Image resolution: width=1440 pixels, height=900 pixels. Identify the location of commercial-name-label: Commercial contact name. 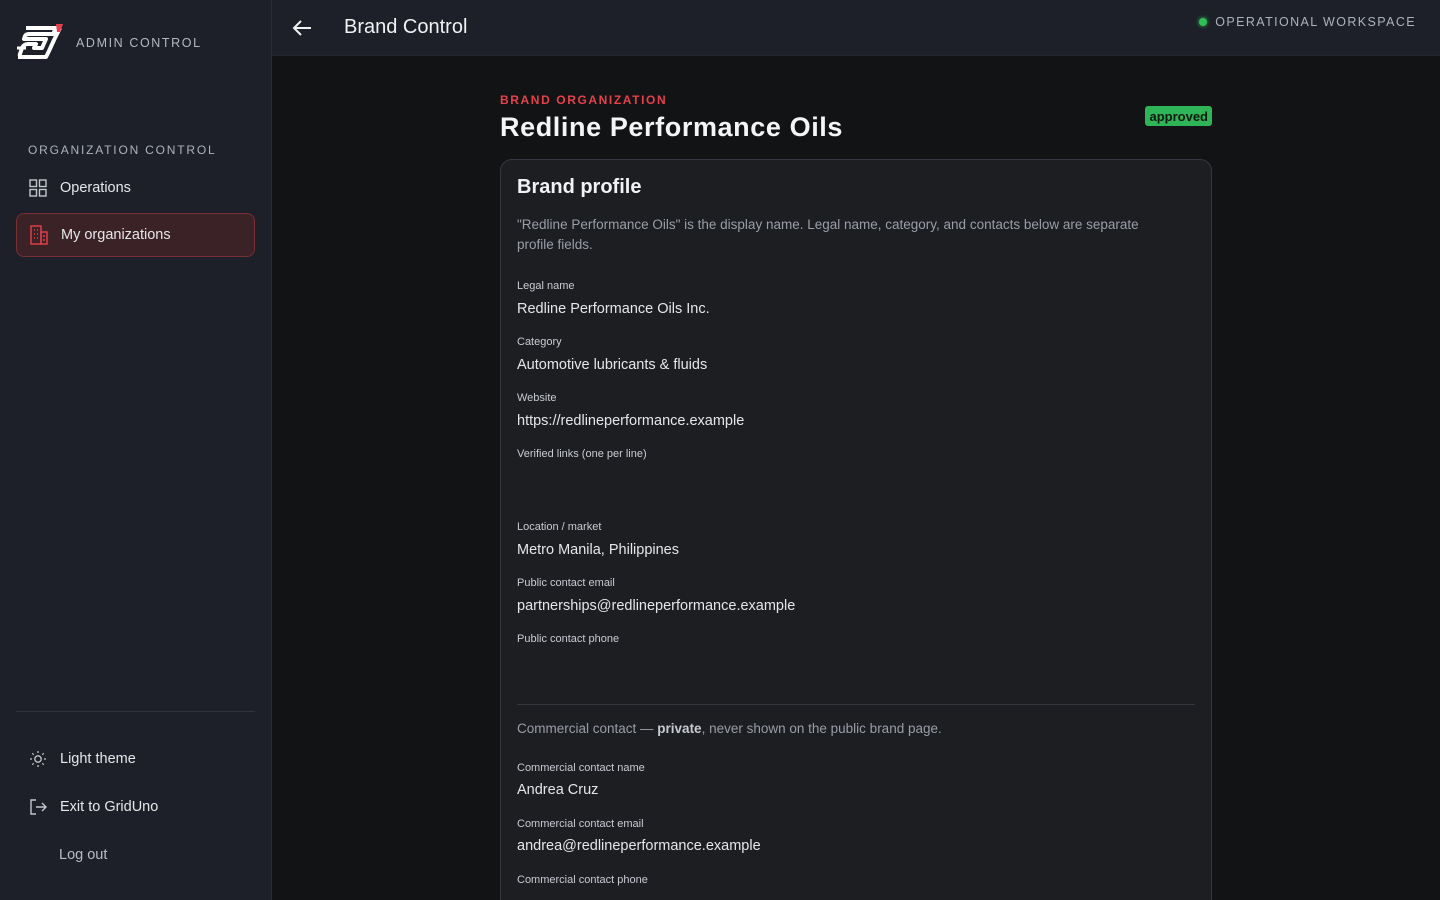
(581, 768).